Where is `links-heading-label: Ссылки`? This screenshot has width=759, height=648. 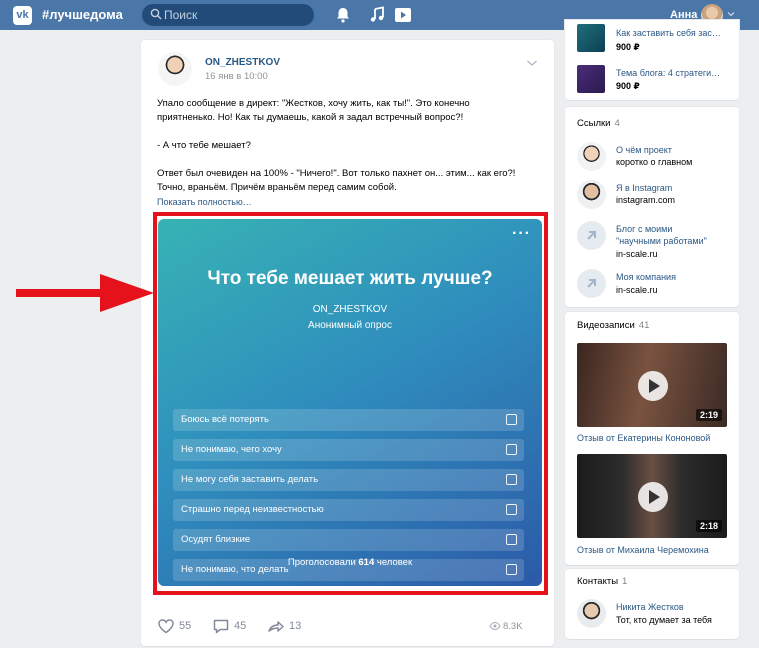 links-heading-label: Ссылки is located at coordinates (594, 123).